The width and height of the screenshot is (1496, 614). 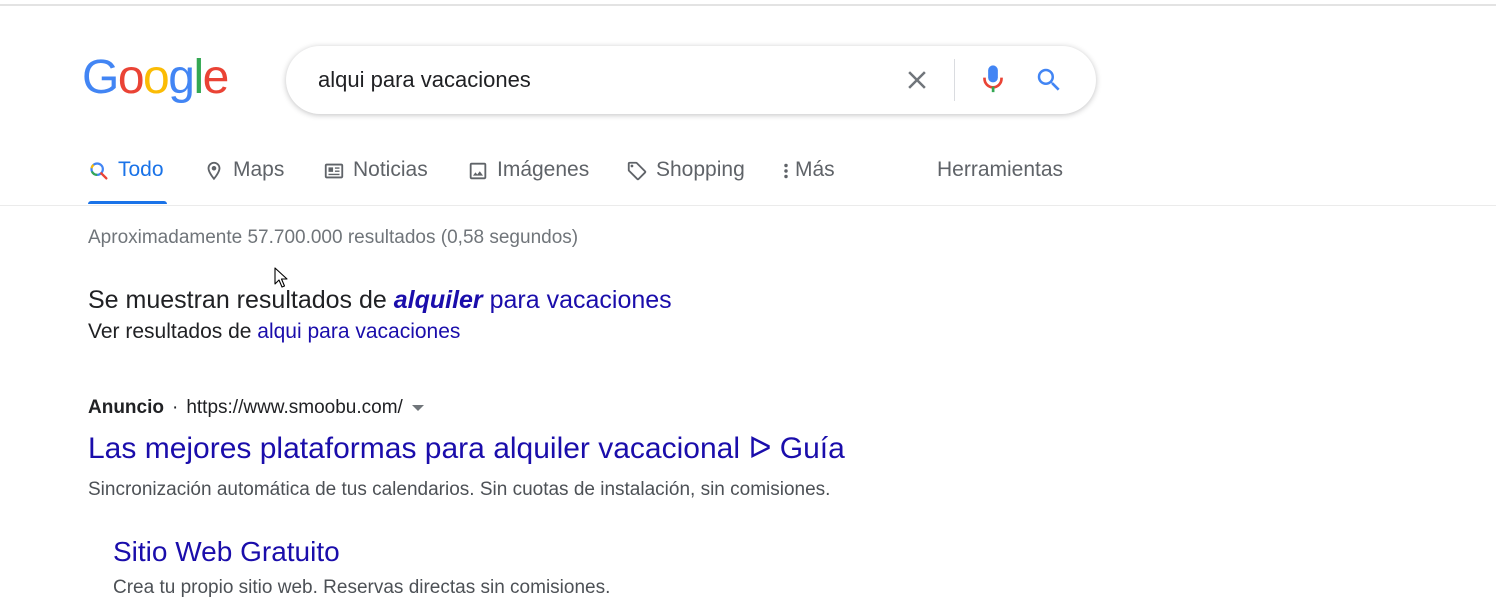 I want to click on logo-letter: e, so click(x=216, y=77).